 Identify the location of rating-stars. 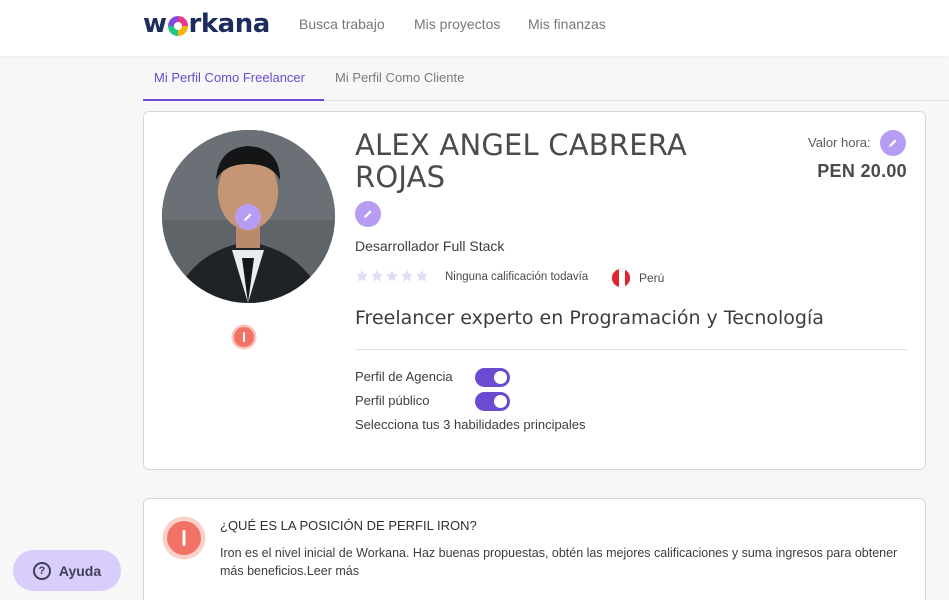
(392, 276).